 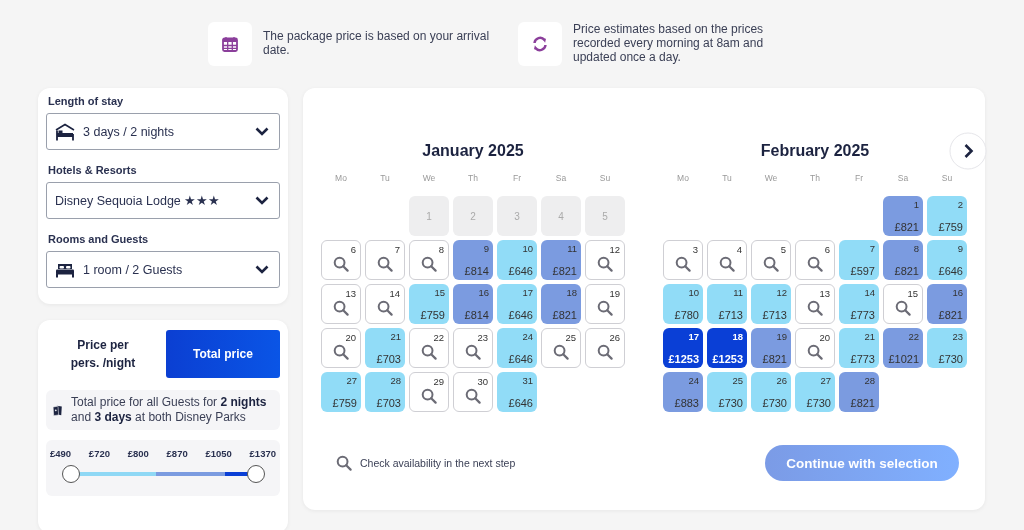 What do you see at coordinates (859, 179) in the screenshot?
I see `weekday-label: Fr` at bounding box center [859, 179].